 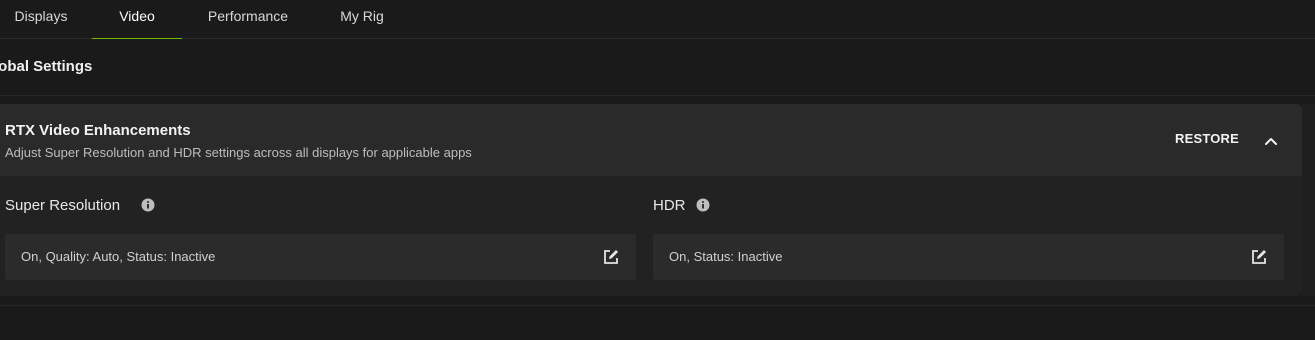 What do you see at coordinates (98, 130) in the screenshot?
I see `card-title: RTX Video Enhancements` at bounding box center [98, 130].